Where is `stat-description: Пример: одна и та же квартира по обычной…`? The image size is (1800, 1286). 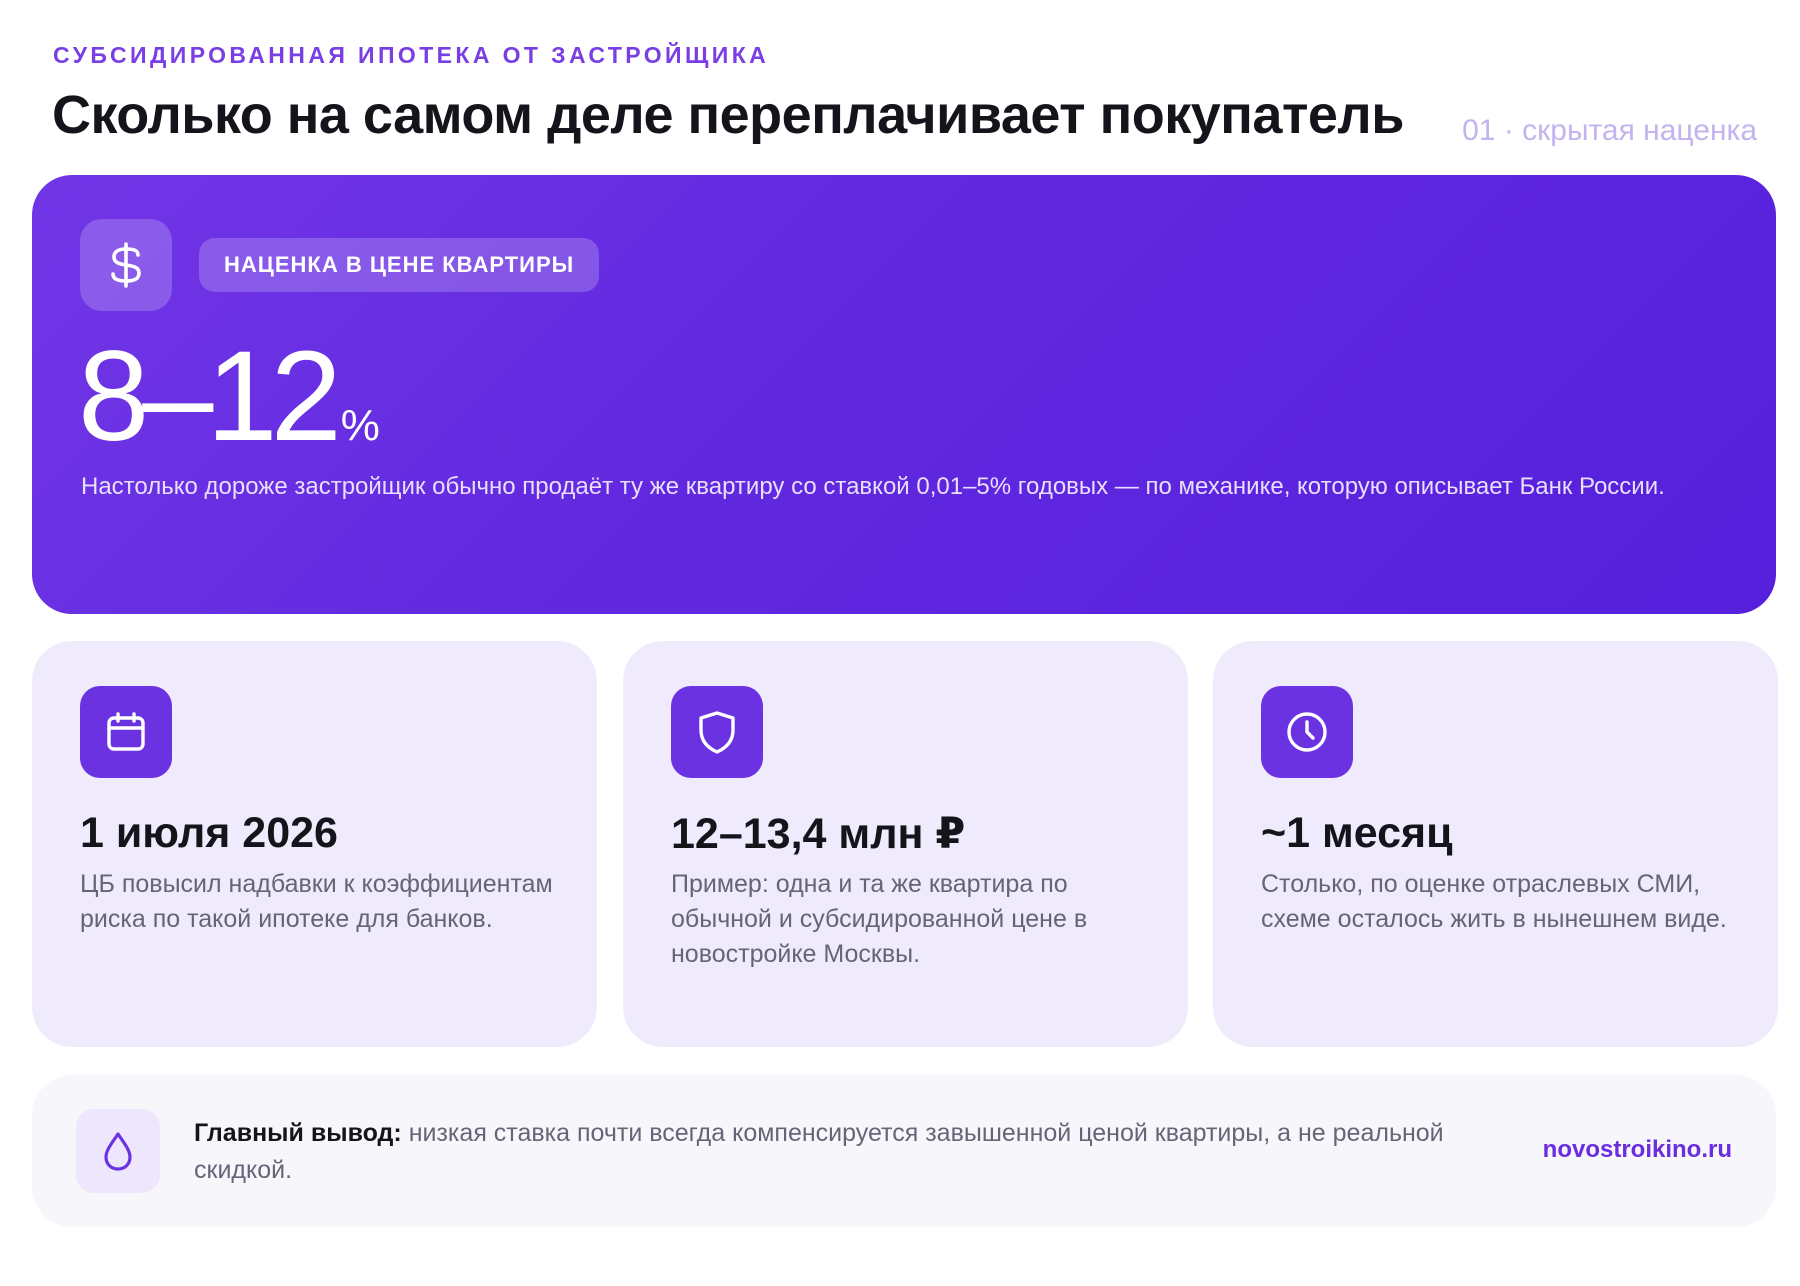
stat-description: Пример: одна и та же квартира по обычной… is located at coordinates (879, 919).